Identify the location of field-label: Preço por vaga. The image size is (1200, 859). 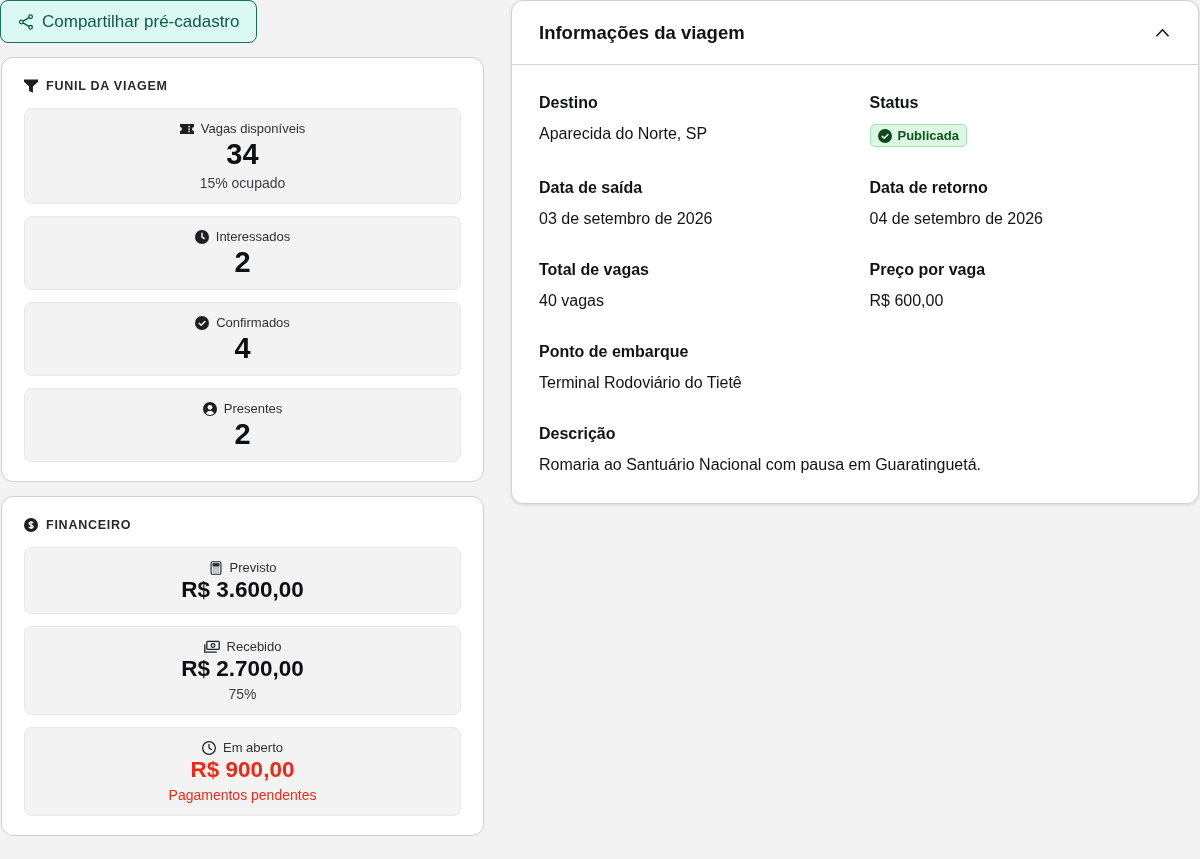
(927, 270).